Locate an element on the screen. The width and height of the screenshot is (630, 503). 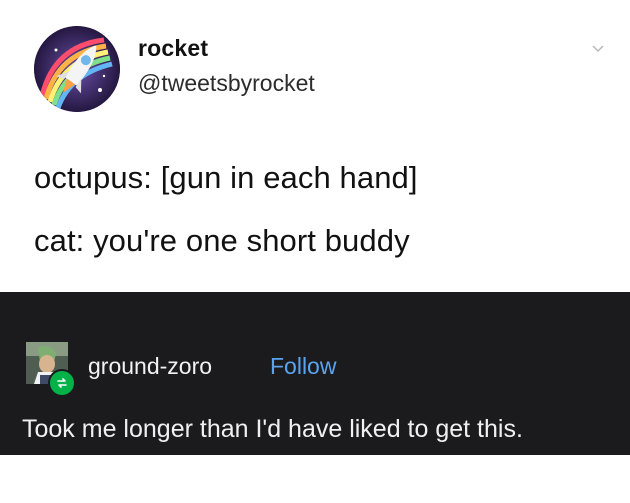
profile-avatar is located at coordinates (77, 69).